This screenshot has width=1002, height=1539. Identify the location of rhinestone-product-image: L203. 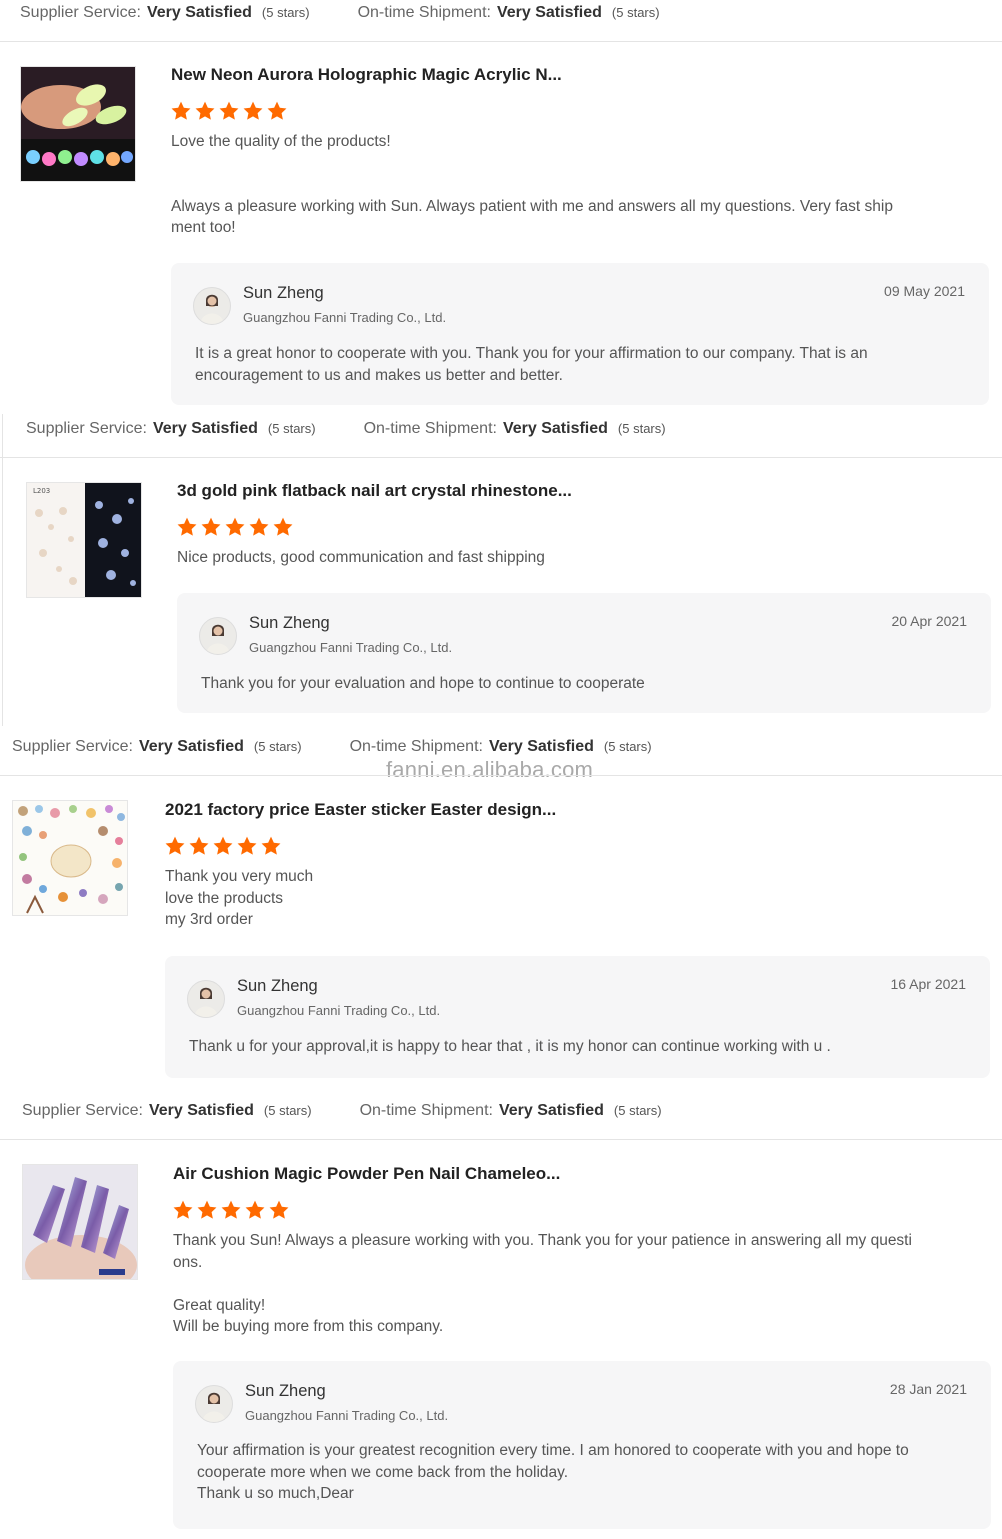
(84, 540).